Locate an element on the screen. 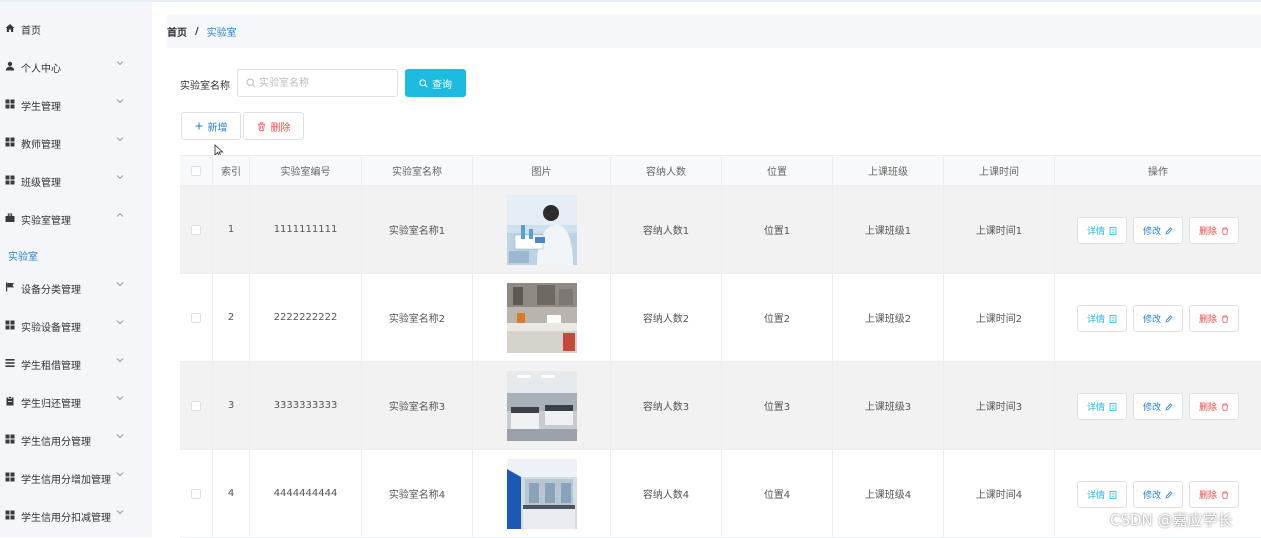 The image size is (1261, 538). table-header: 索引 实验室编号 实验室名称 图片 容纳人数 位置 上课班级 上课时间 操作 is located at coordinates (720, 170).